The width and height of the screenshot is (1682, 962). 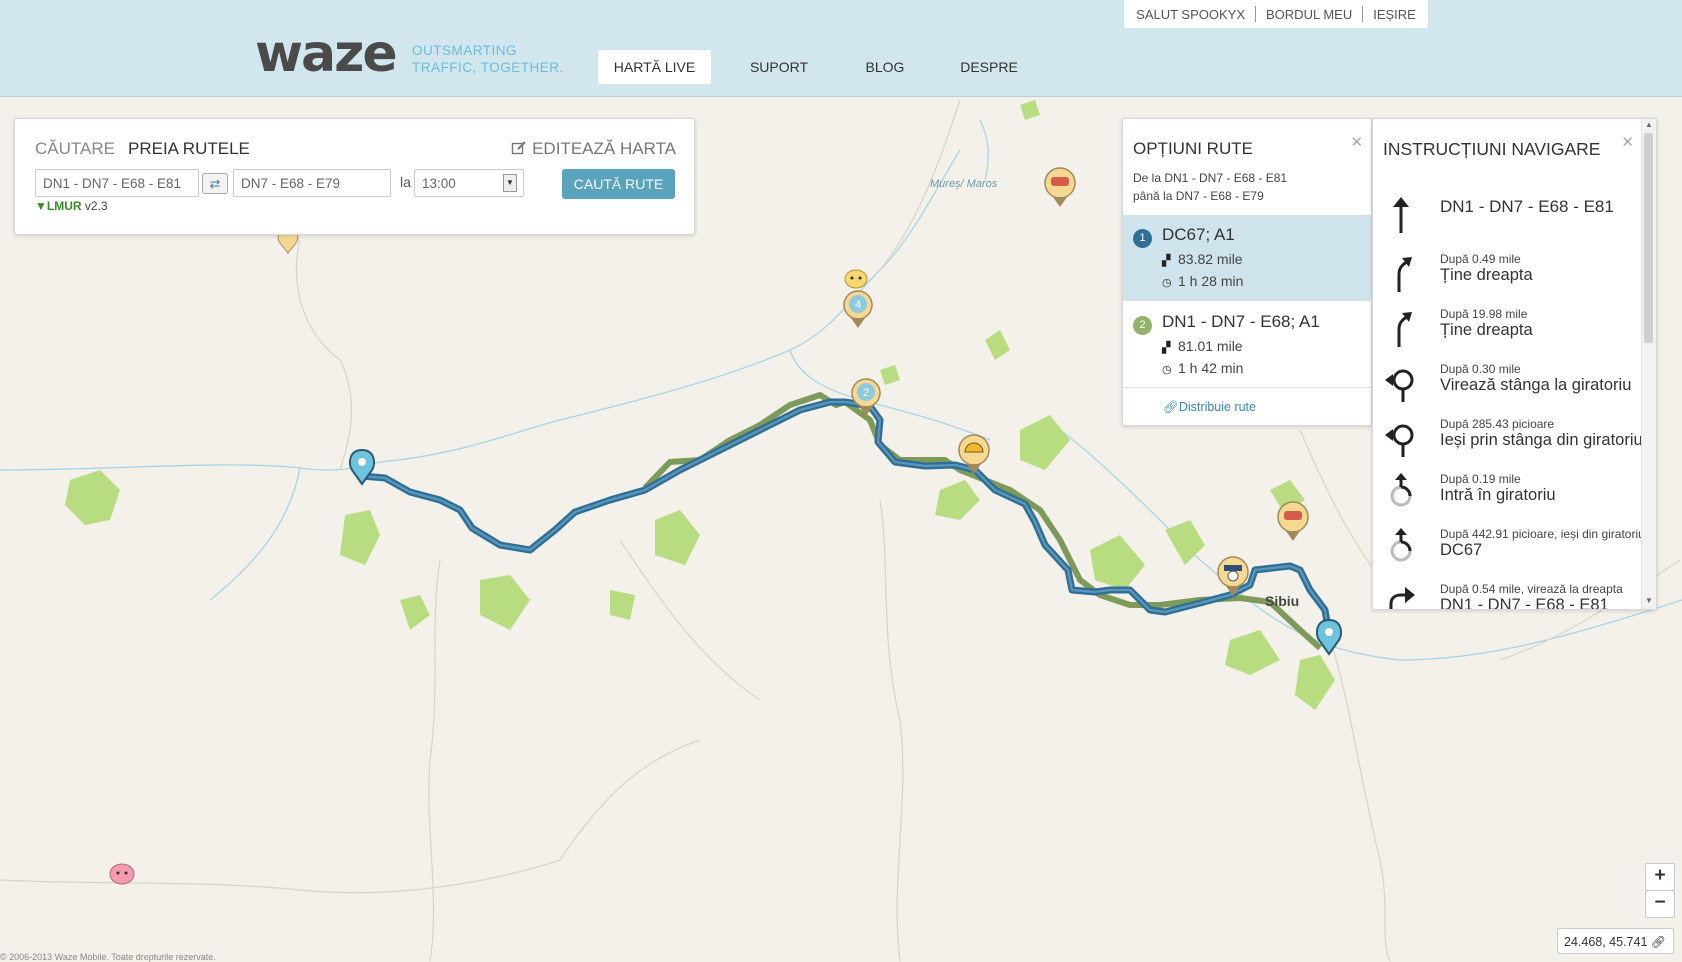 I want to click on nav-support: SUPORT, so click(x=779, y=67).